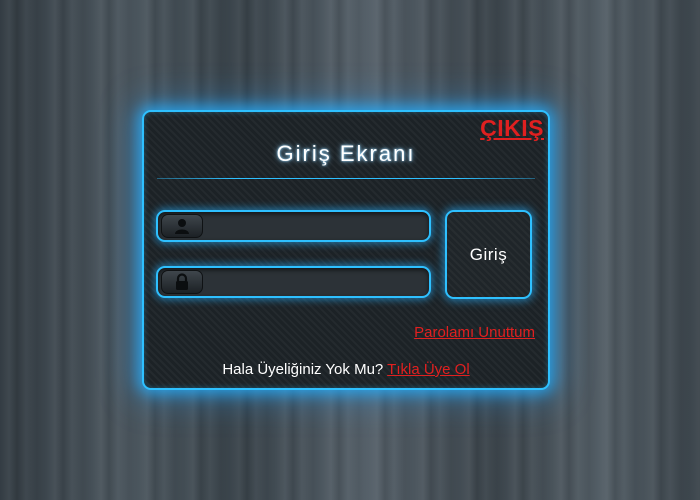 The image size is (700, 500). What do you see at coordinates (428, 369) in the screenshot?
I see `signup-link: Tıkla Üye Ol` at bounding box center [428, 369].